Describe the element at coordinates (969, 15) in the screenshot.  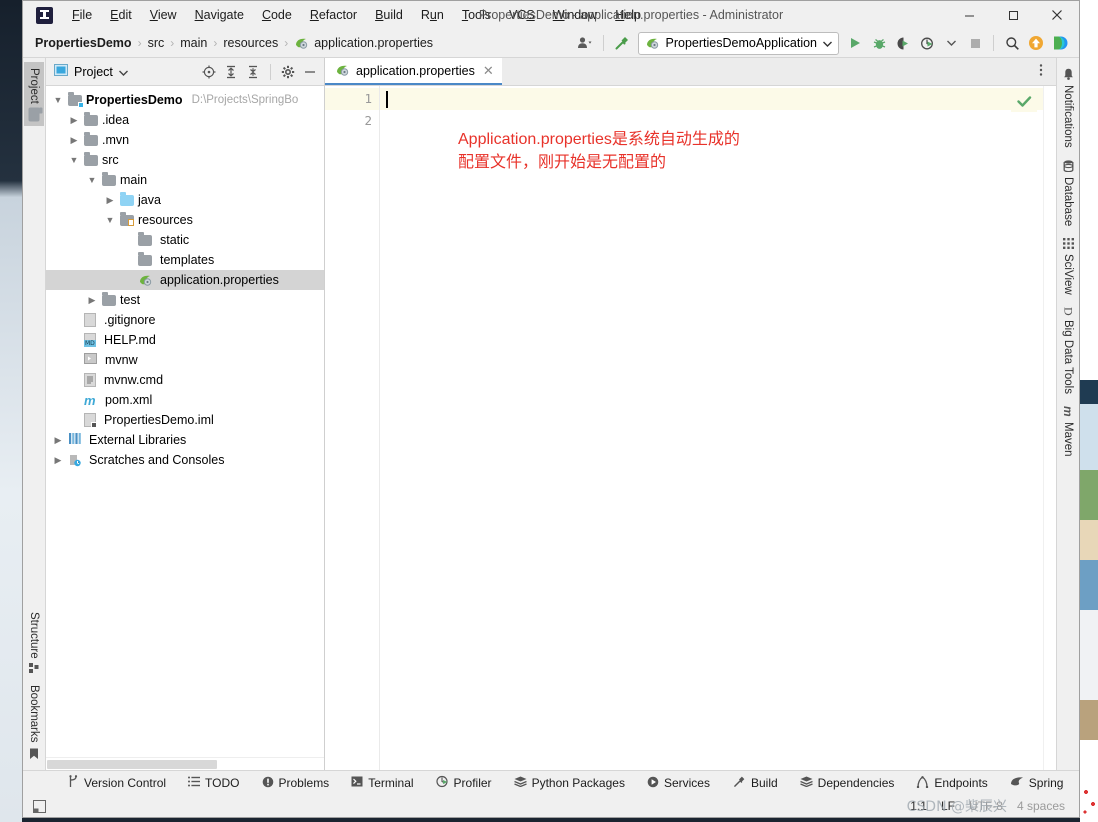
I see `minimize-icon` at that location.